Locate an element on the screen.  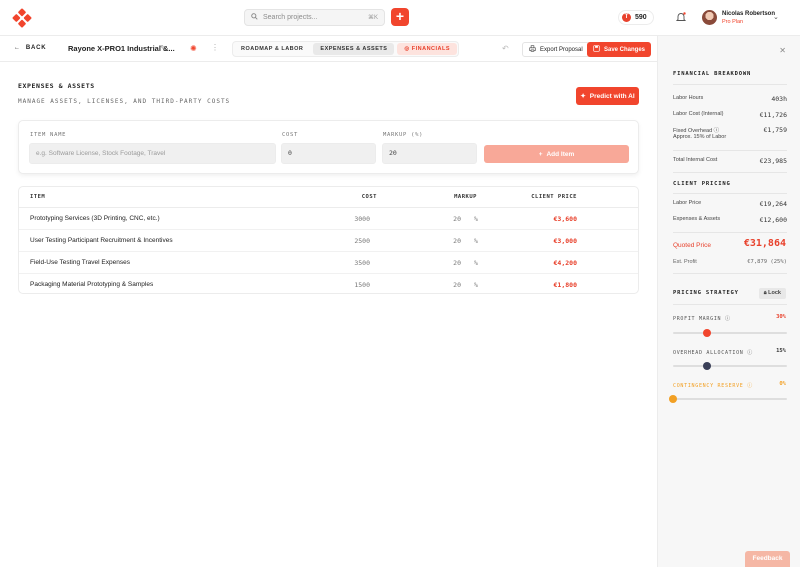
header-cost: COST is located at coordinates (369, 197).